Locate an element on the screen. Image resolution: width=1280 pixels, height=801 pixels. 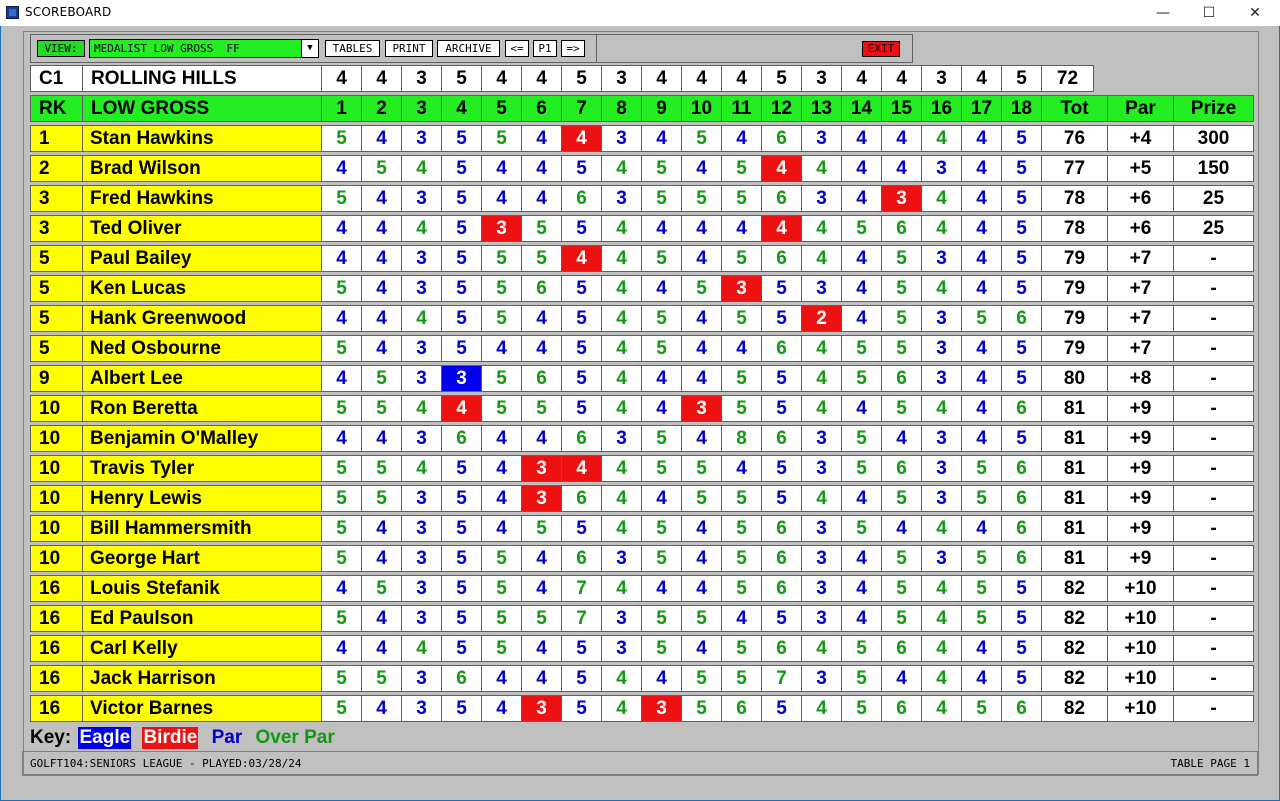
player-rank: 10 is located at coordinates (56, 438).